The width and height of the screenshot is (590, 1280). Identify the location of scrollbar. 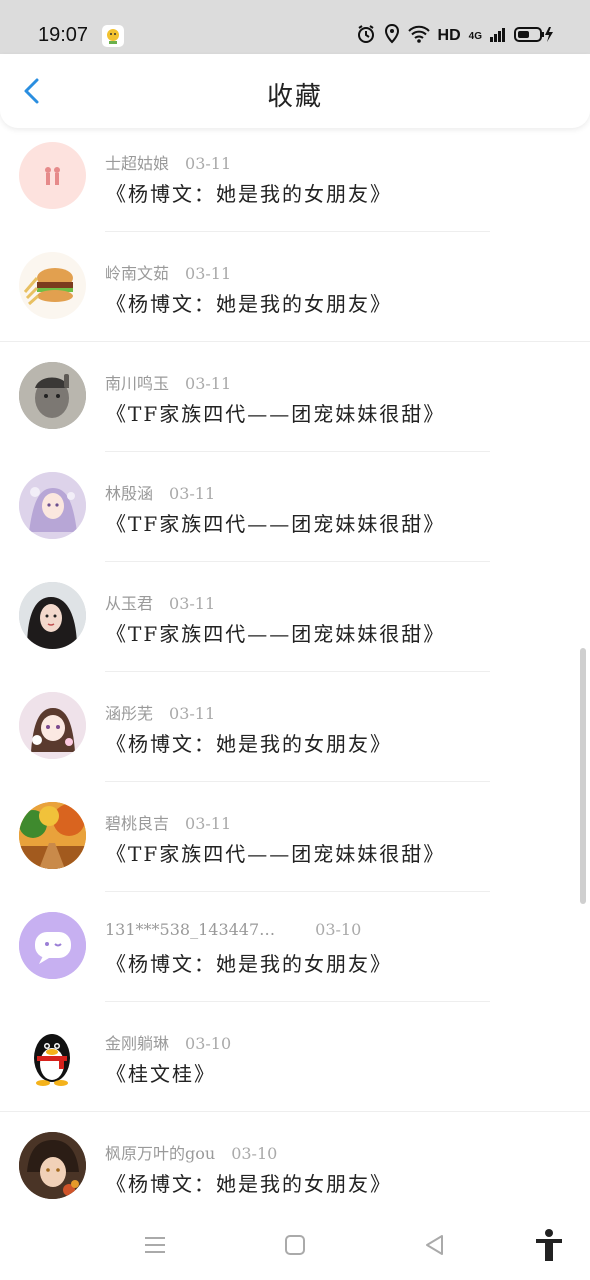
(583, 776).